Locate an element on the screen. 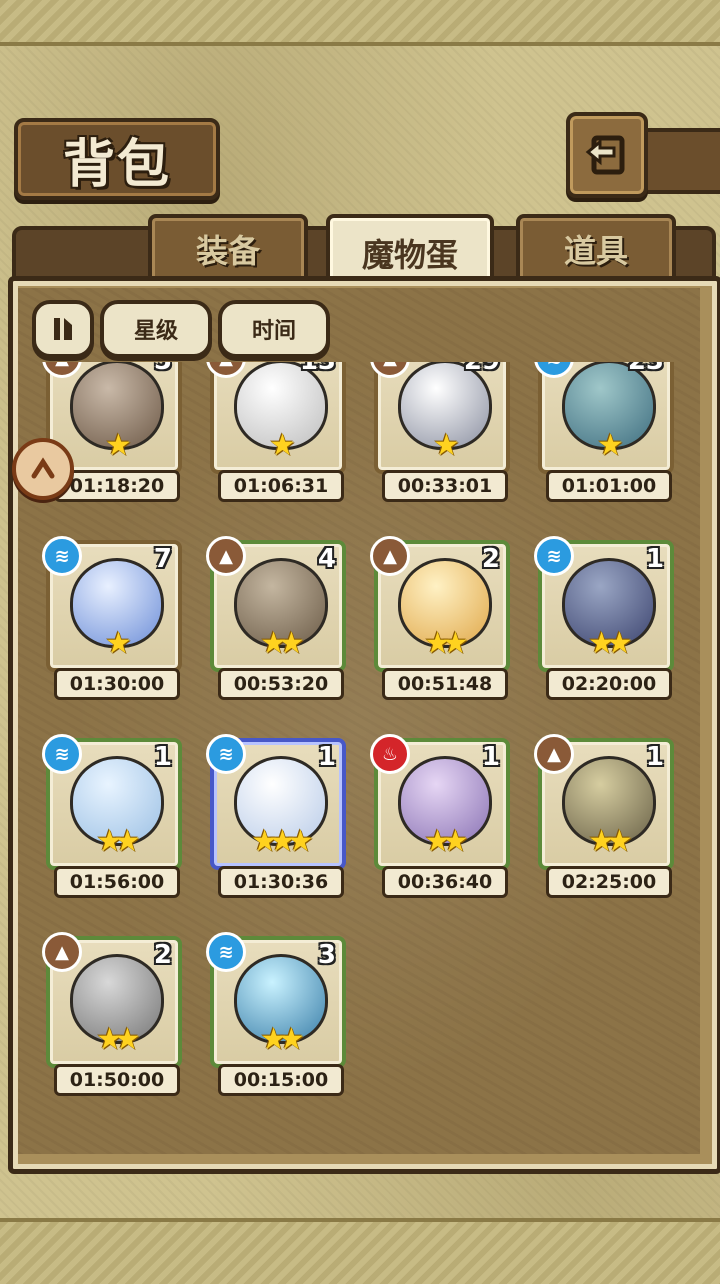 The height and width of the screenshot is (1284, 720). hatch-timer: 01:30:00 is located at coordinates (117, 684).